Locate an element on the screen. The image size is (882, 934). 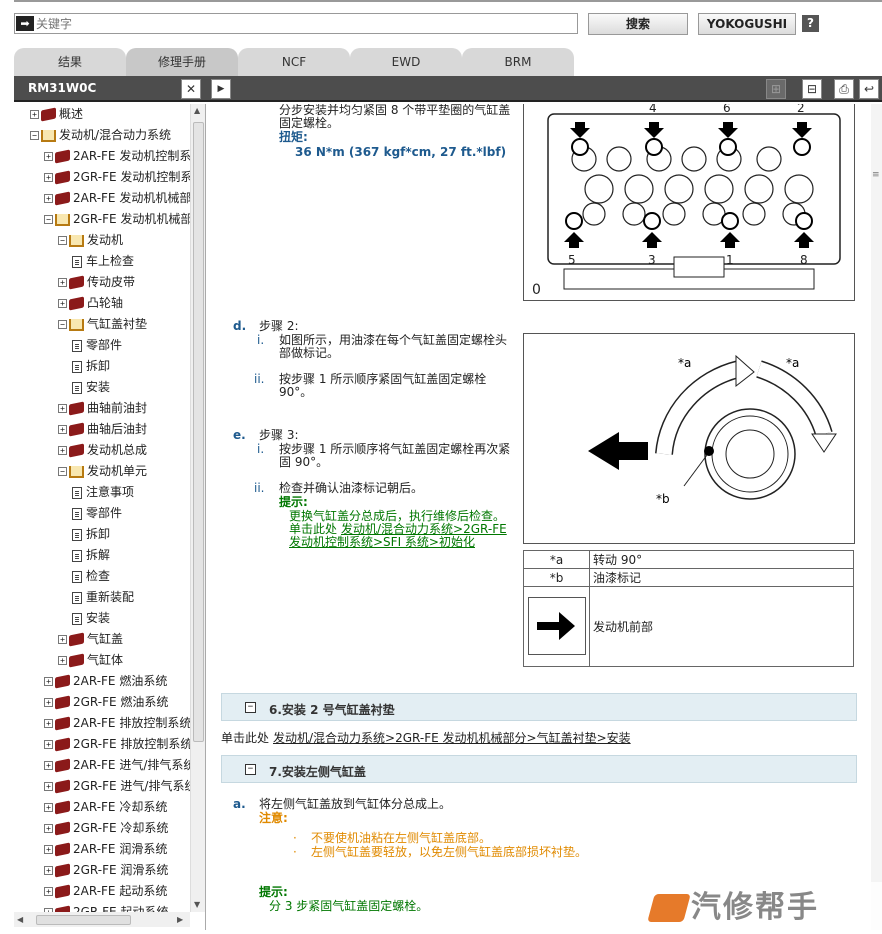
section-7-collapse-icon: − is located at coordinates (250, 769).